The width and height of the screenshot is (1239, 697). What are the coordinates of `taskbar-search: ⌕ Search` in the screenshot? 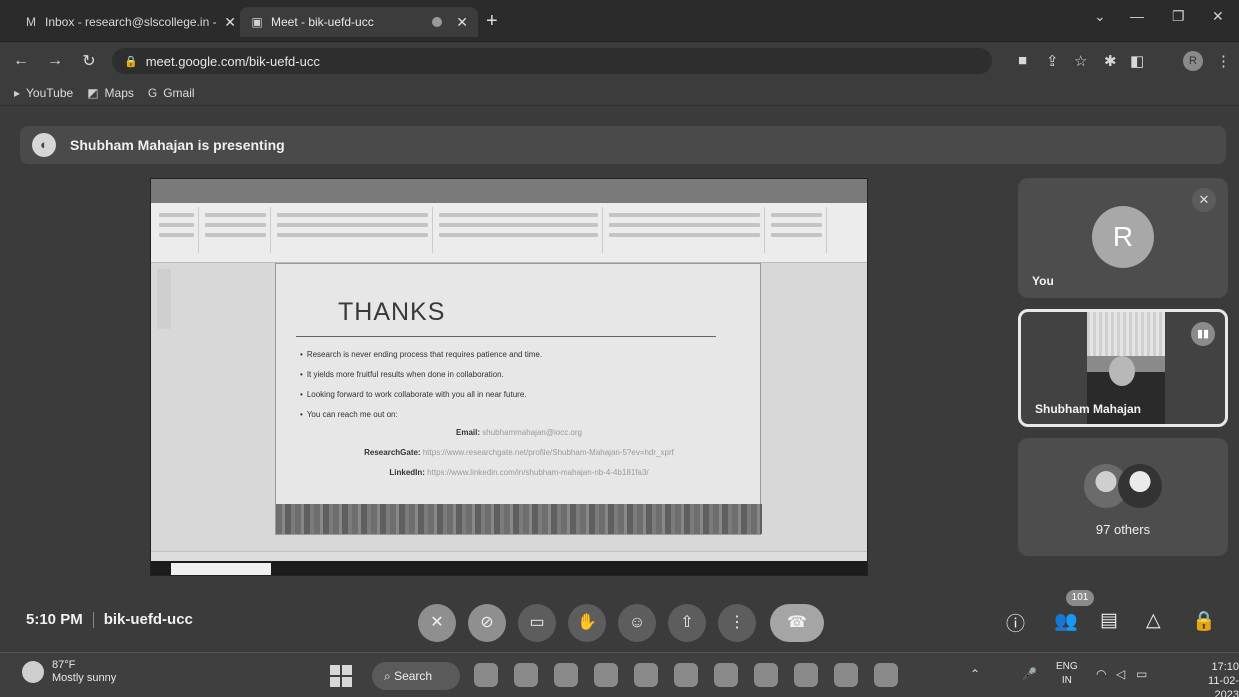 It's located at (416, 676).